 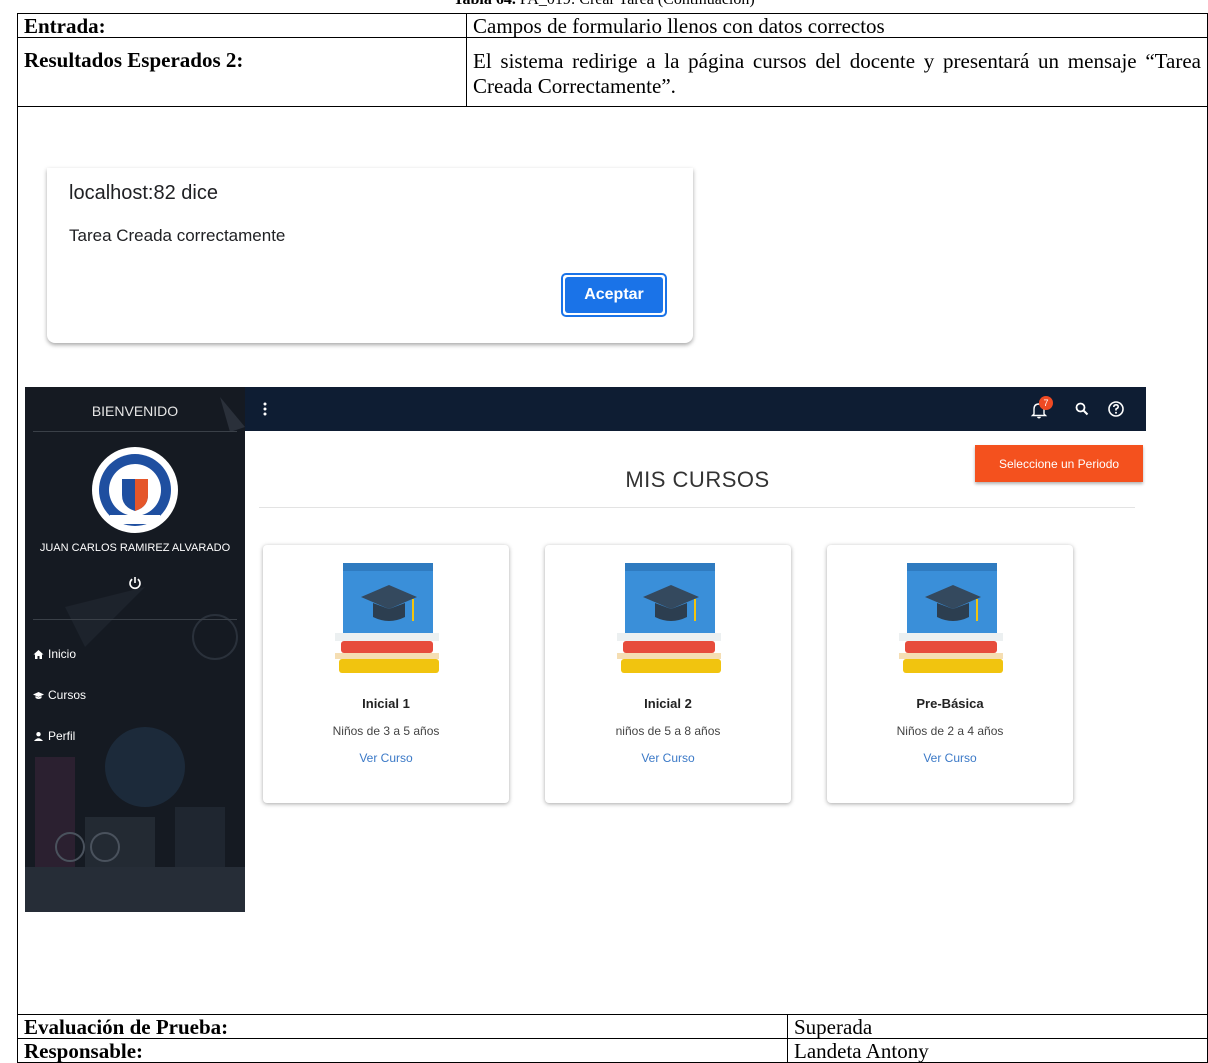 I want to click on power-icon, so click(x=135, y=583).